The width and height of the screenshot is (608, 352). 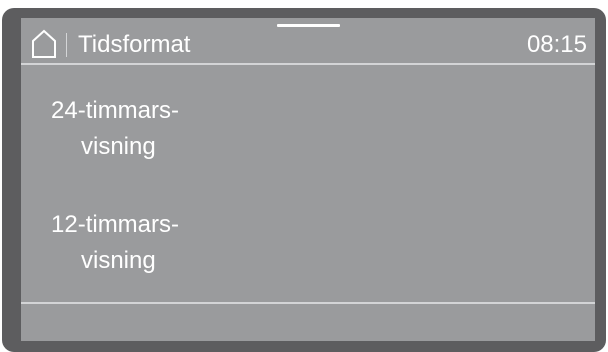 I want to click on option-12-hour: 12-timmars- visning, so click(x=121, y=250).